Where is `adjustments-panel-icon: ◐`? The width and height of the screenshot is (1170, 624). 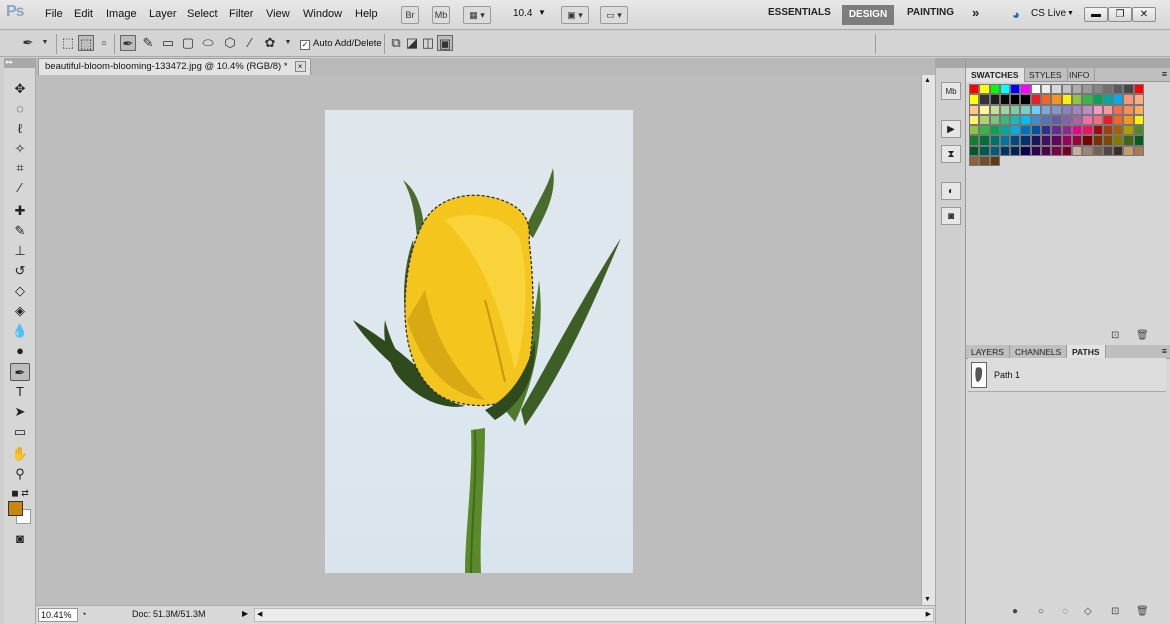 adjustments-panel-icon: ◐ is located at coordinates (951, 191).